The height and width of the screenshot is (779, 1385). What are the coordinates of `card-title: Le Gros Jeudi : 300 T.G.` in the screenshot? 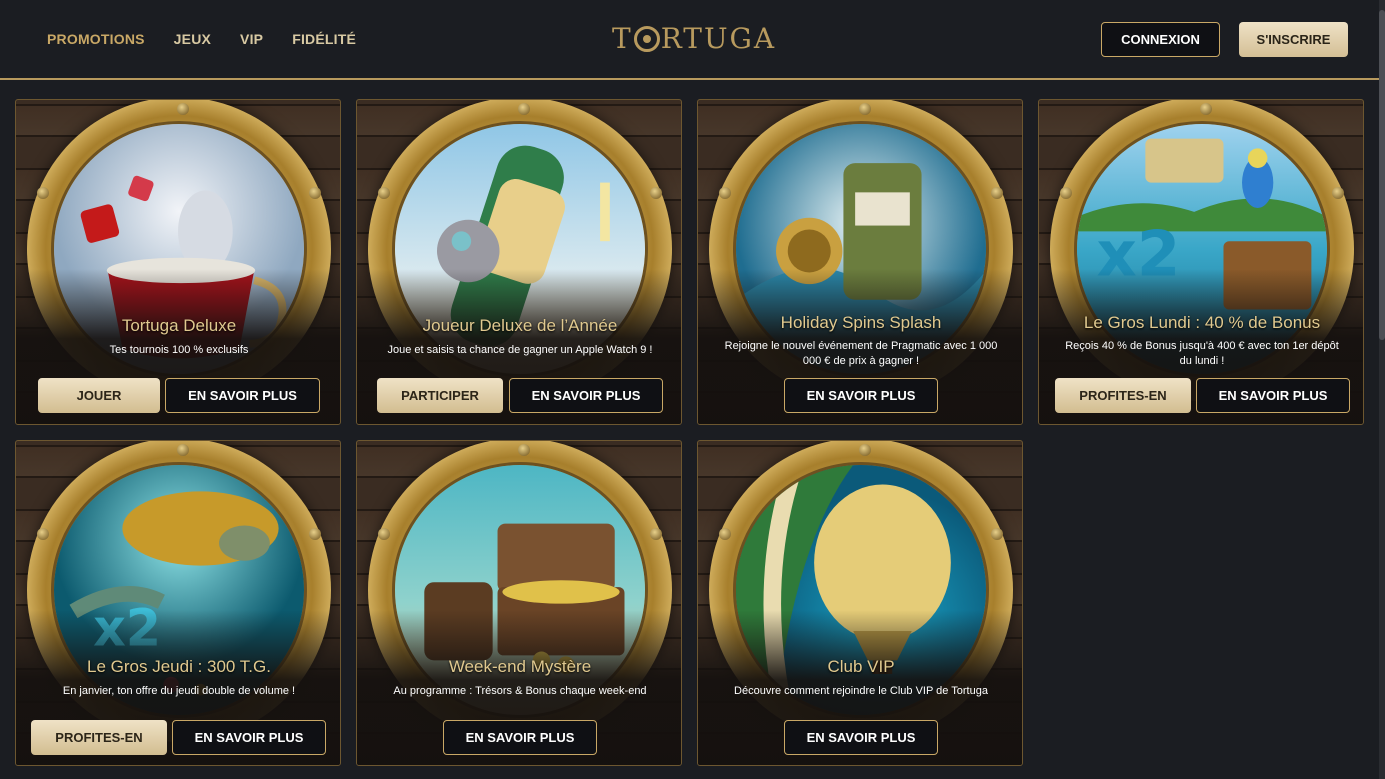 It's located at (179, 666).